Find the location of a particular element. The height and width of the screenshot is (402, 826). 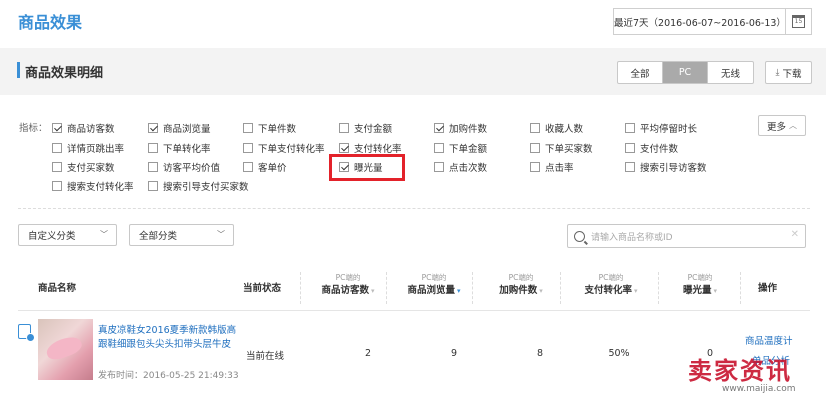

th-status: 当前状态 is located at coordinates (262, 288).